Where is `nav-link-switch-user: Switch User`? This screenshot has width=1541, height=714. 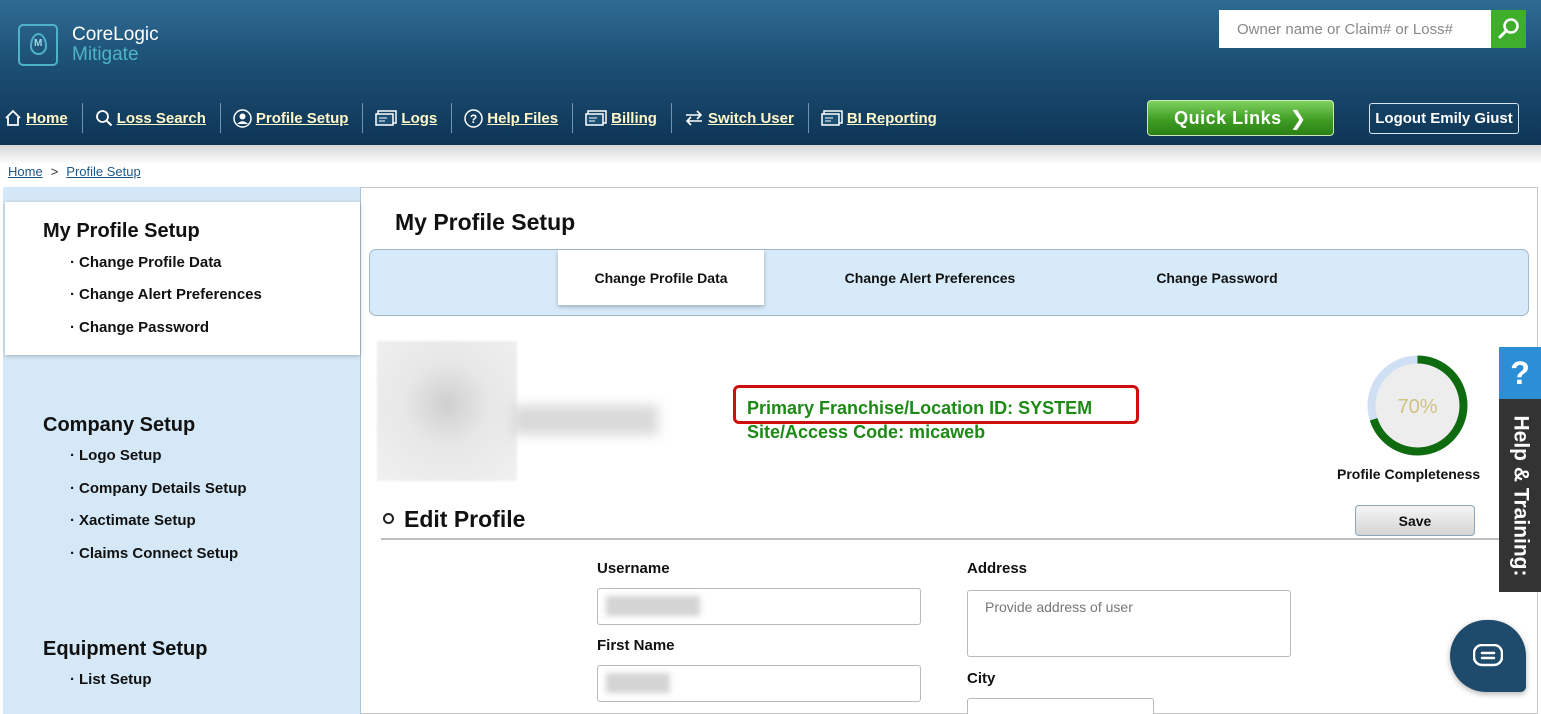
nav-link-switch-user: Switch User is located at coordinates (751, 118).